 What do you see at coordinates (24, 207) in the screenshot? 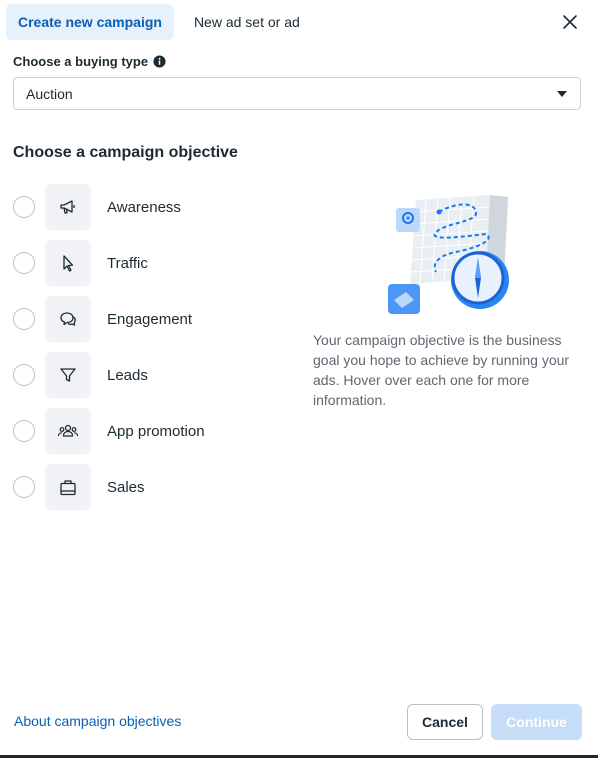
I see `radio-awareness` at bounding box center [24, 207].